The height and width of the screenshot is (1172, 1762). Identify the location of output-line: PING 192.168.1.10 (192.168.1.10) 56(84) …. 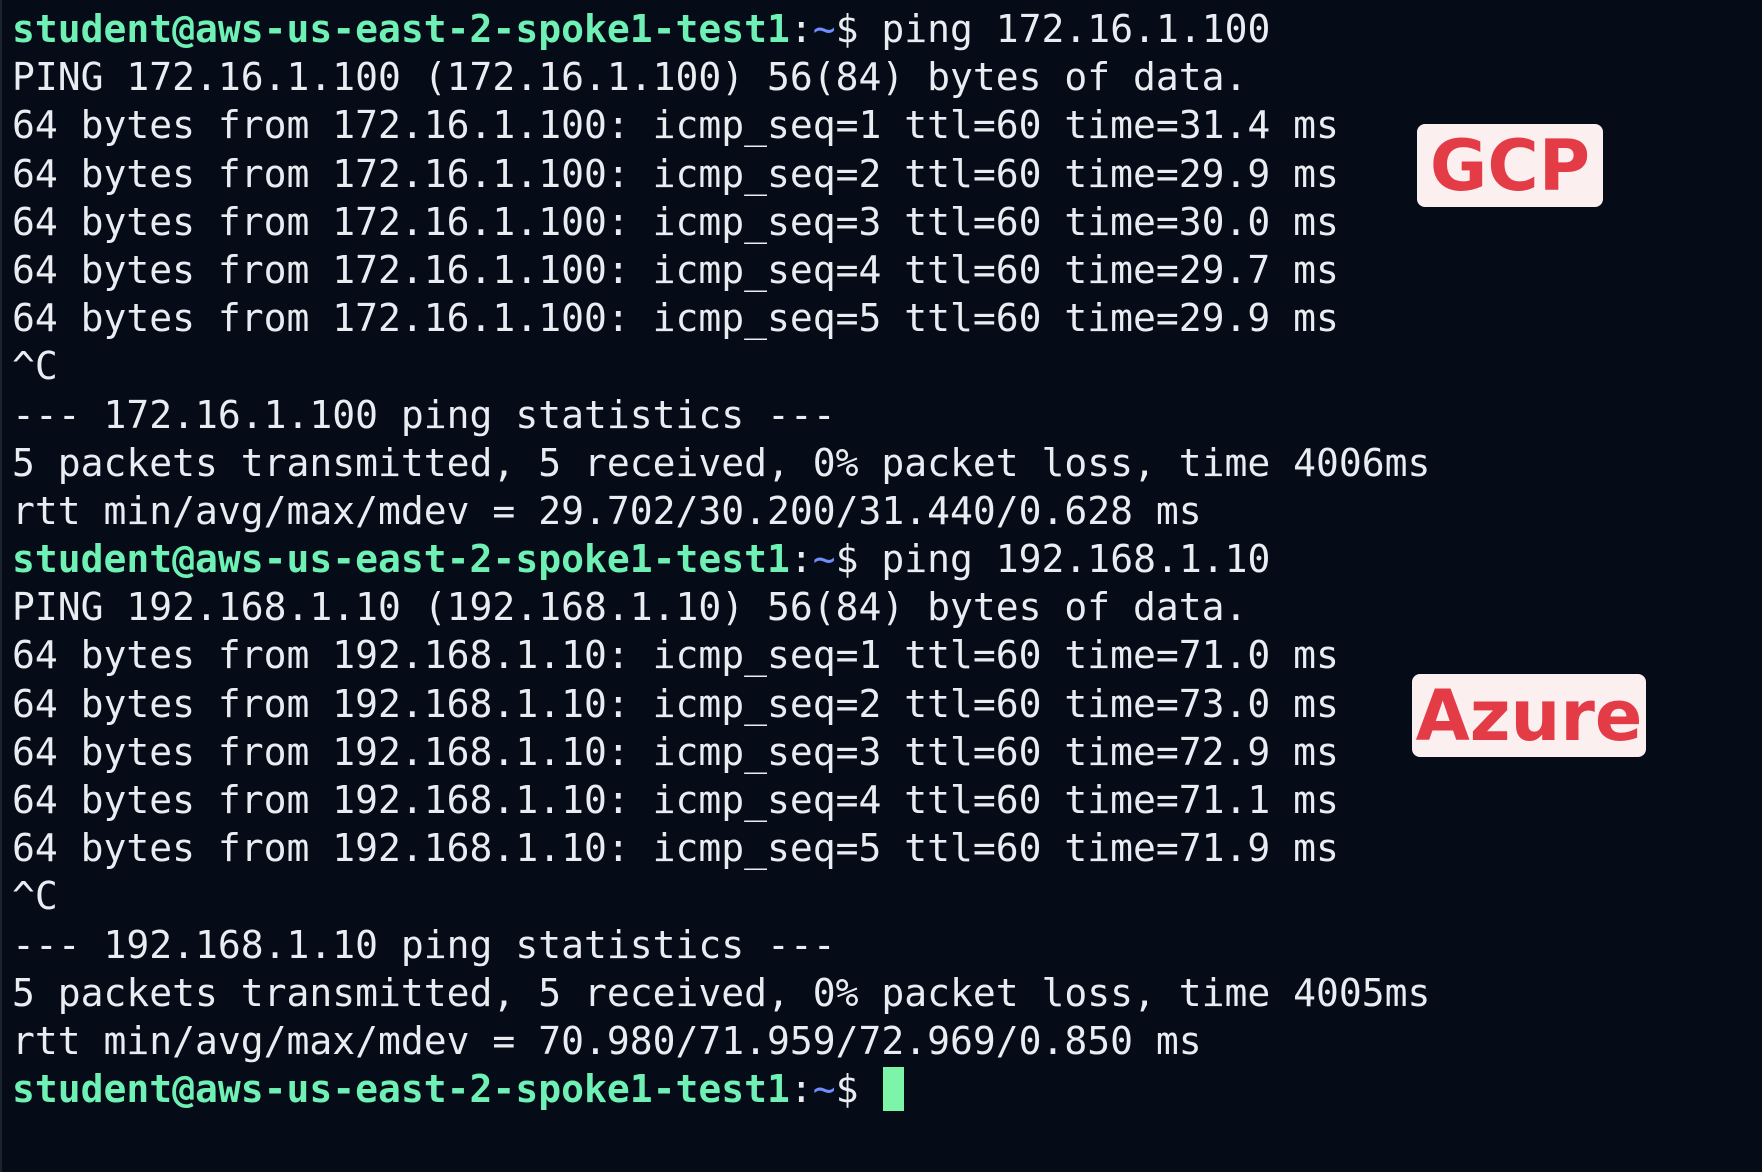
(630, 607).